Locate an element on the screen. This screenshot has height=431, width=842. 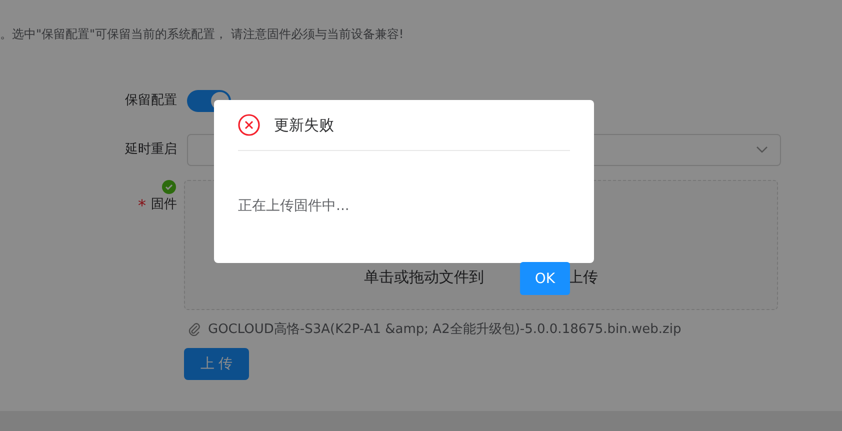
paperclip-icon is located at coordinates (194, 329).